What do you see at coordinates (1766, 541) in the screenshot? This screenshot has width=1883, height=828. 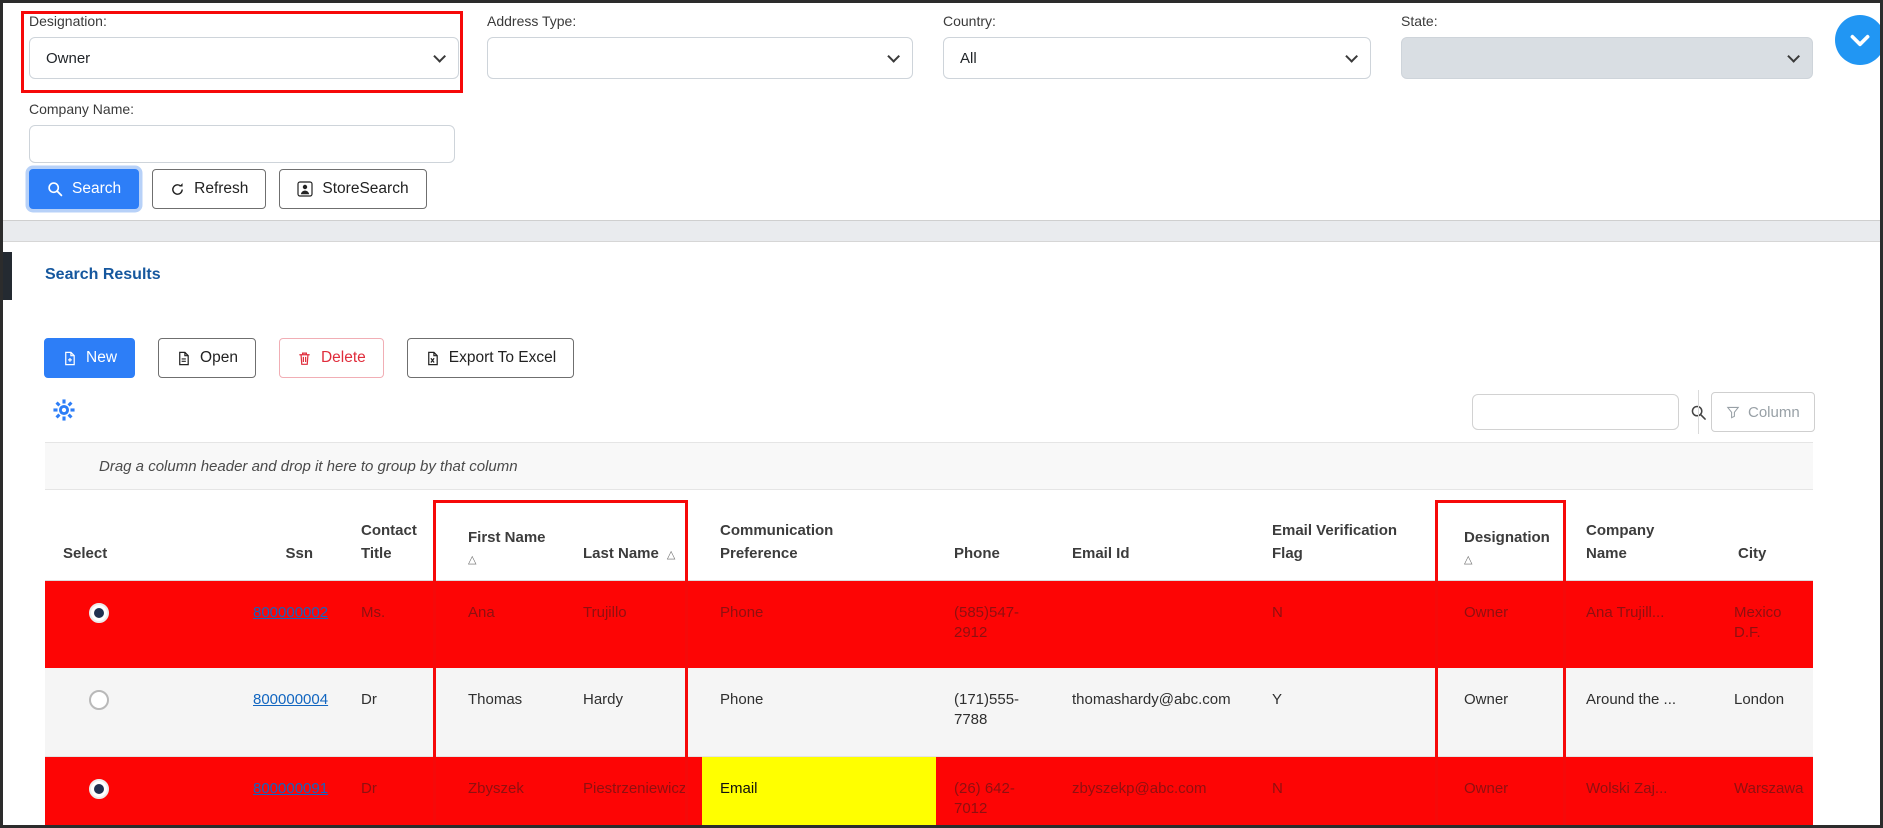 I see `col-header-city: City` at bounding box center [1766, 541].